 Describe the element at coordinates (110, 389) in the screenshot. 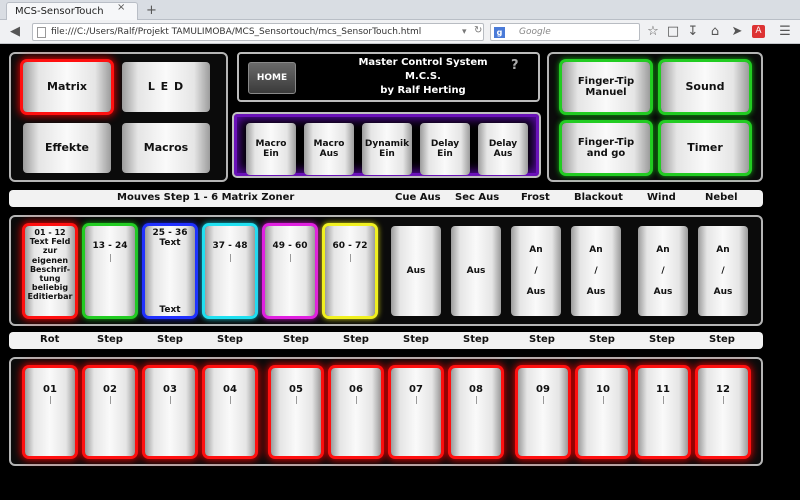

I see `step-02-label: 02` at that location.